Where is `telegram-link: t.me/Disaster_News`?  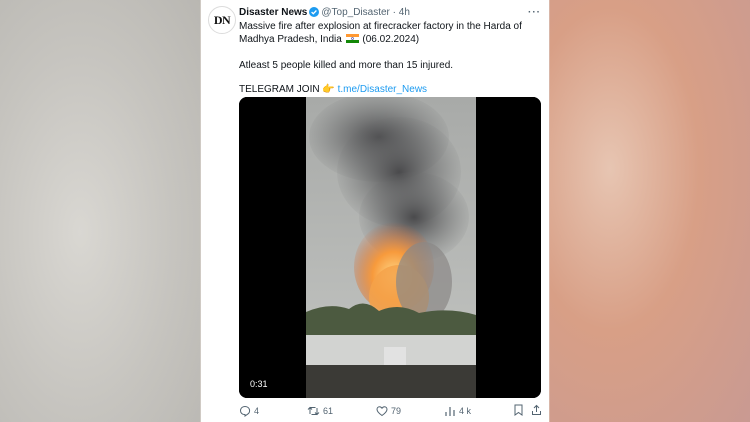 telegram-link: t.me/Disaster_News is located at coordinates (382, 89).